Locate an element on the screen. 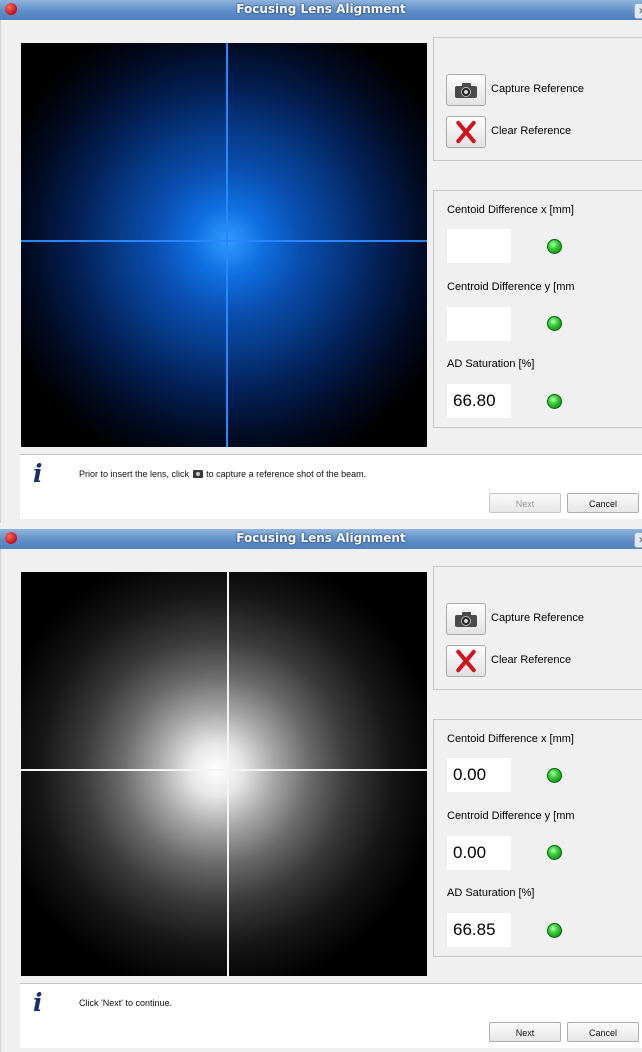  centroid-x-field: 0.00 is located at coordinates (479, 775).